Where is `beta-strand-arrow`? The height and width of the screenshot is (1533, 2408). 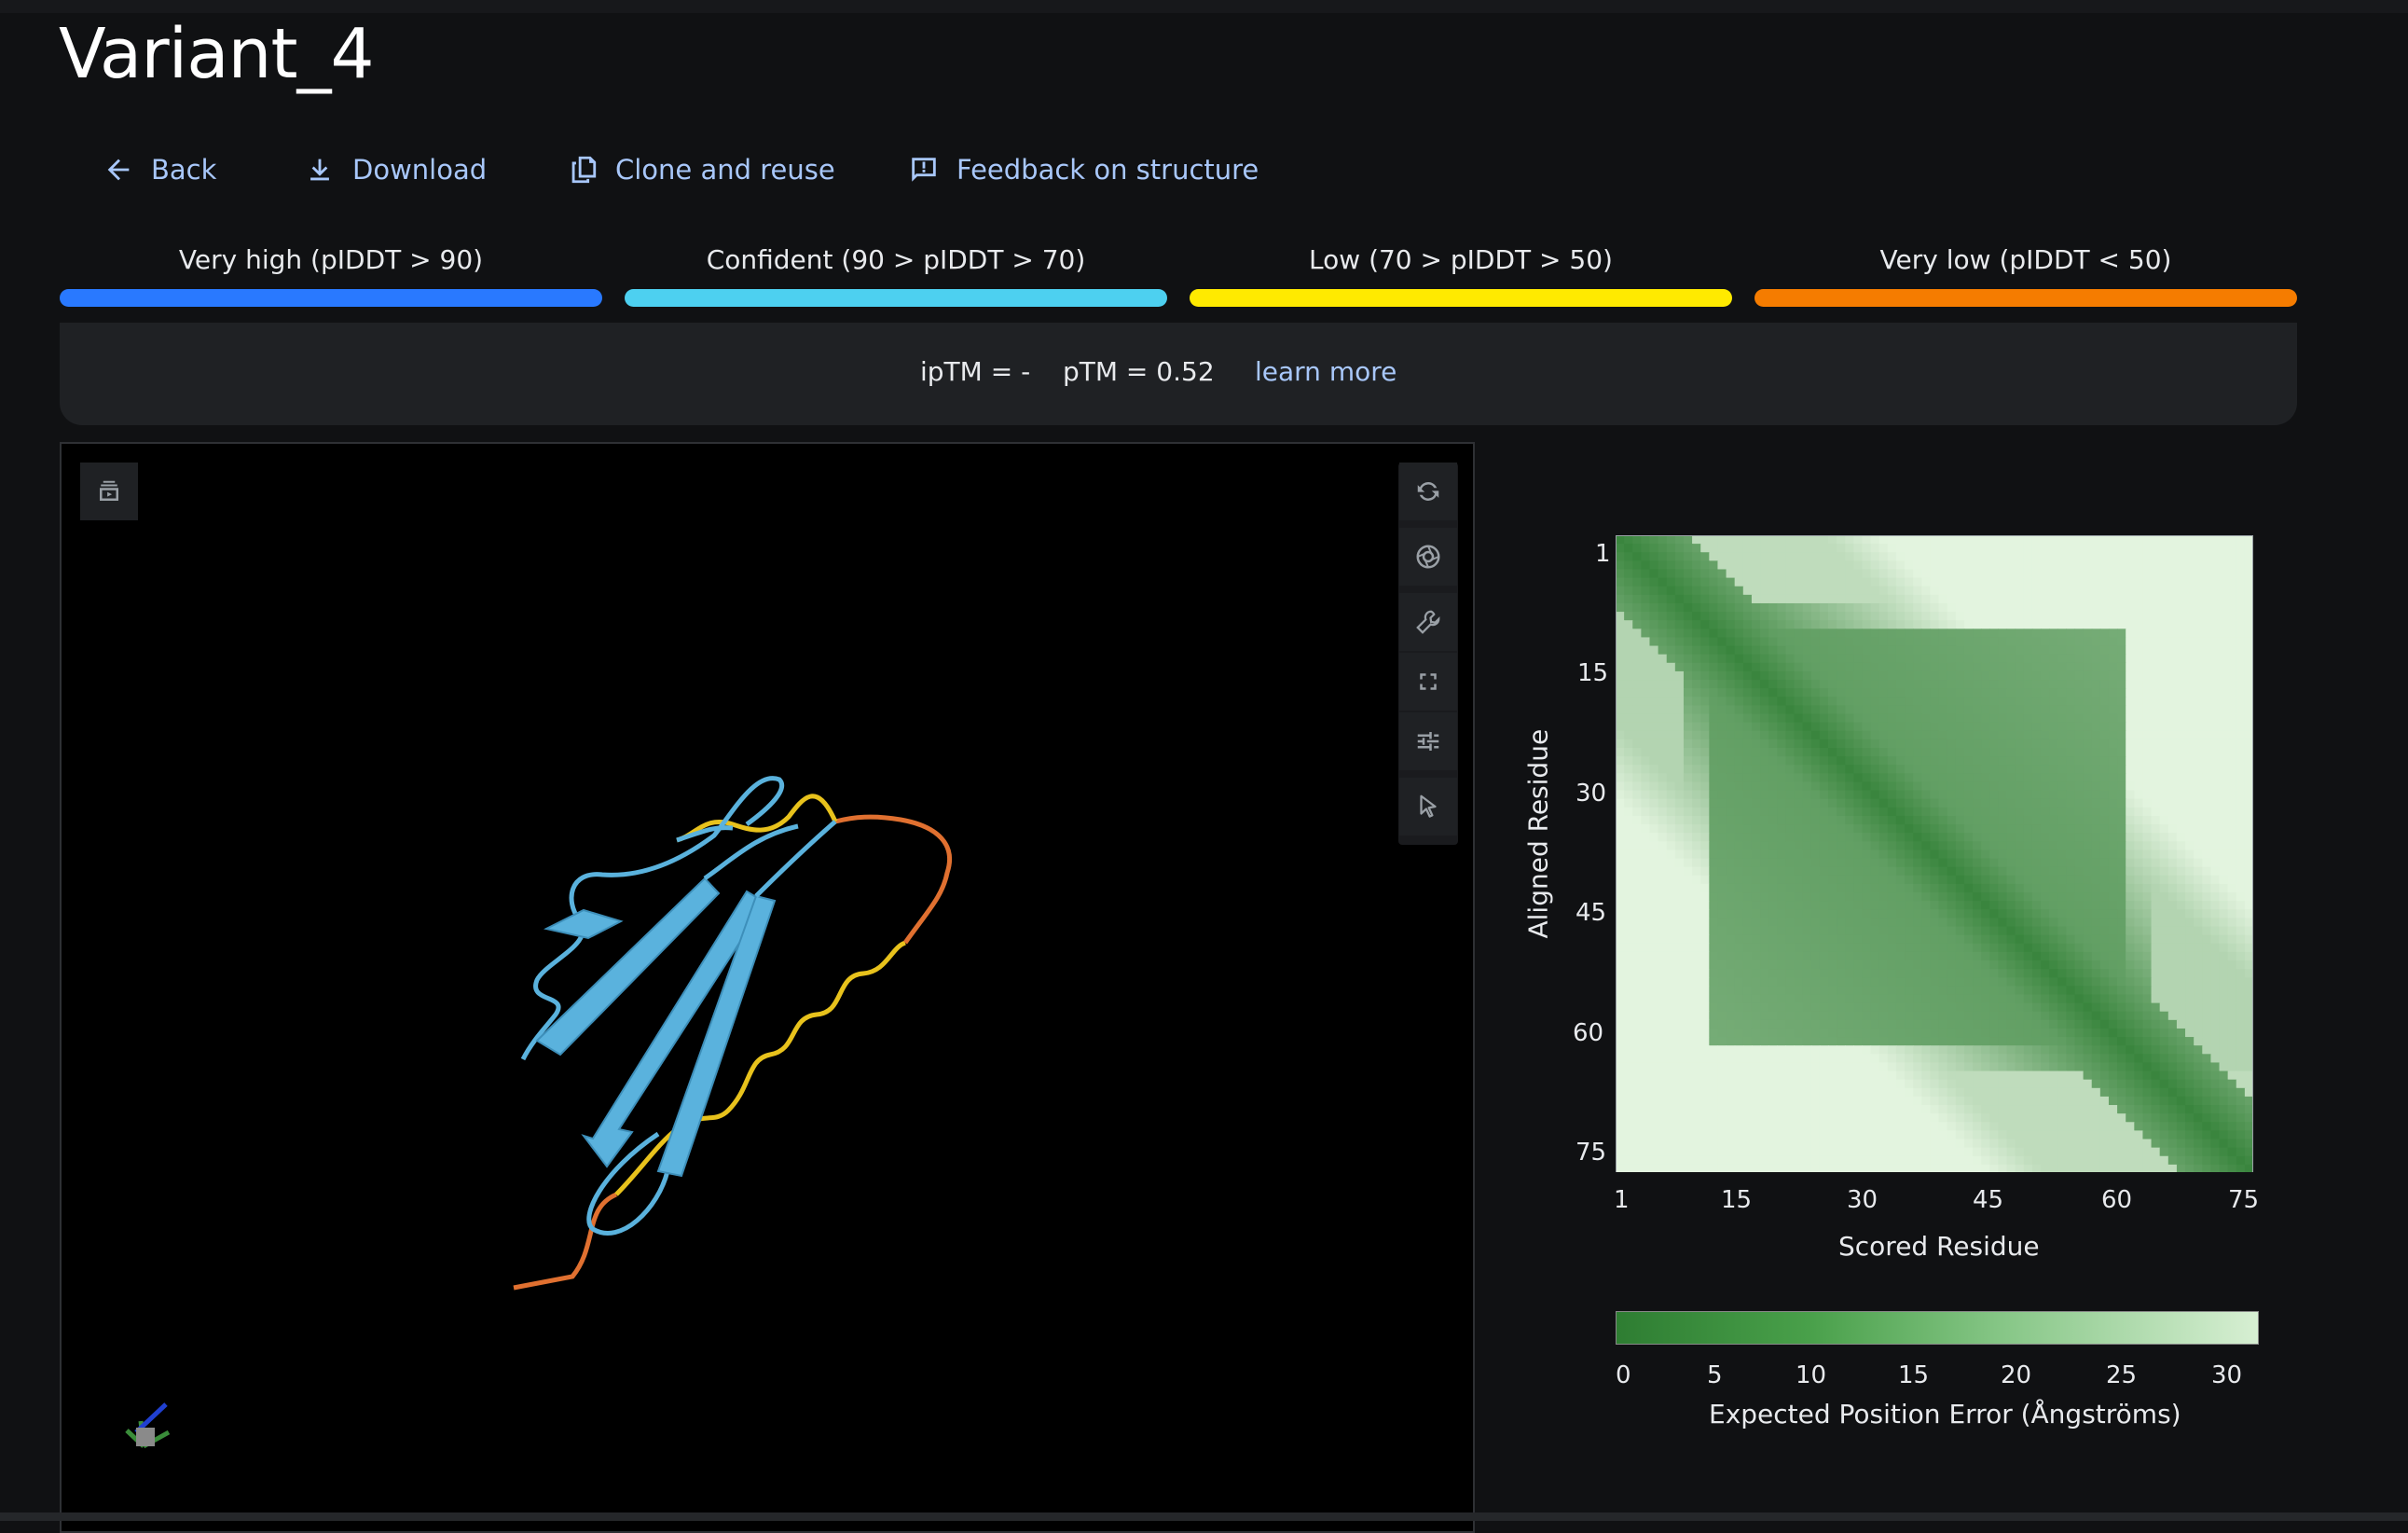 beta-strand-arrow is located at coordinates (583, 924).